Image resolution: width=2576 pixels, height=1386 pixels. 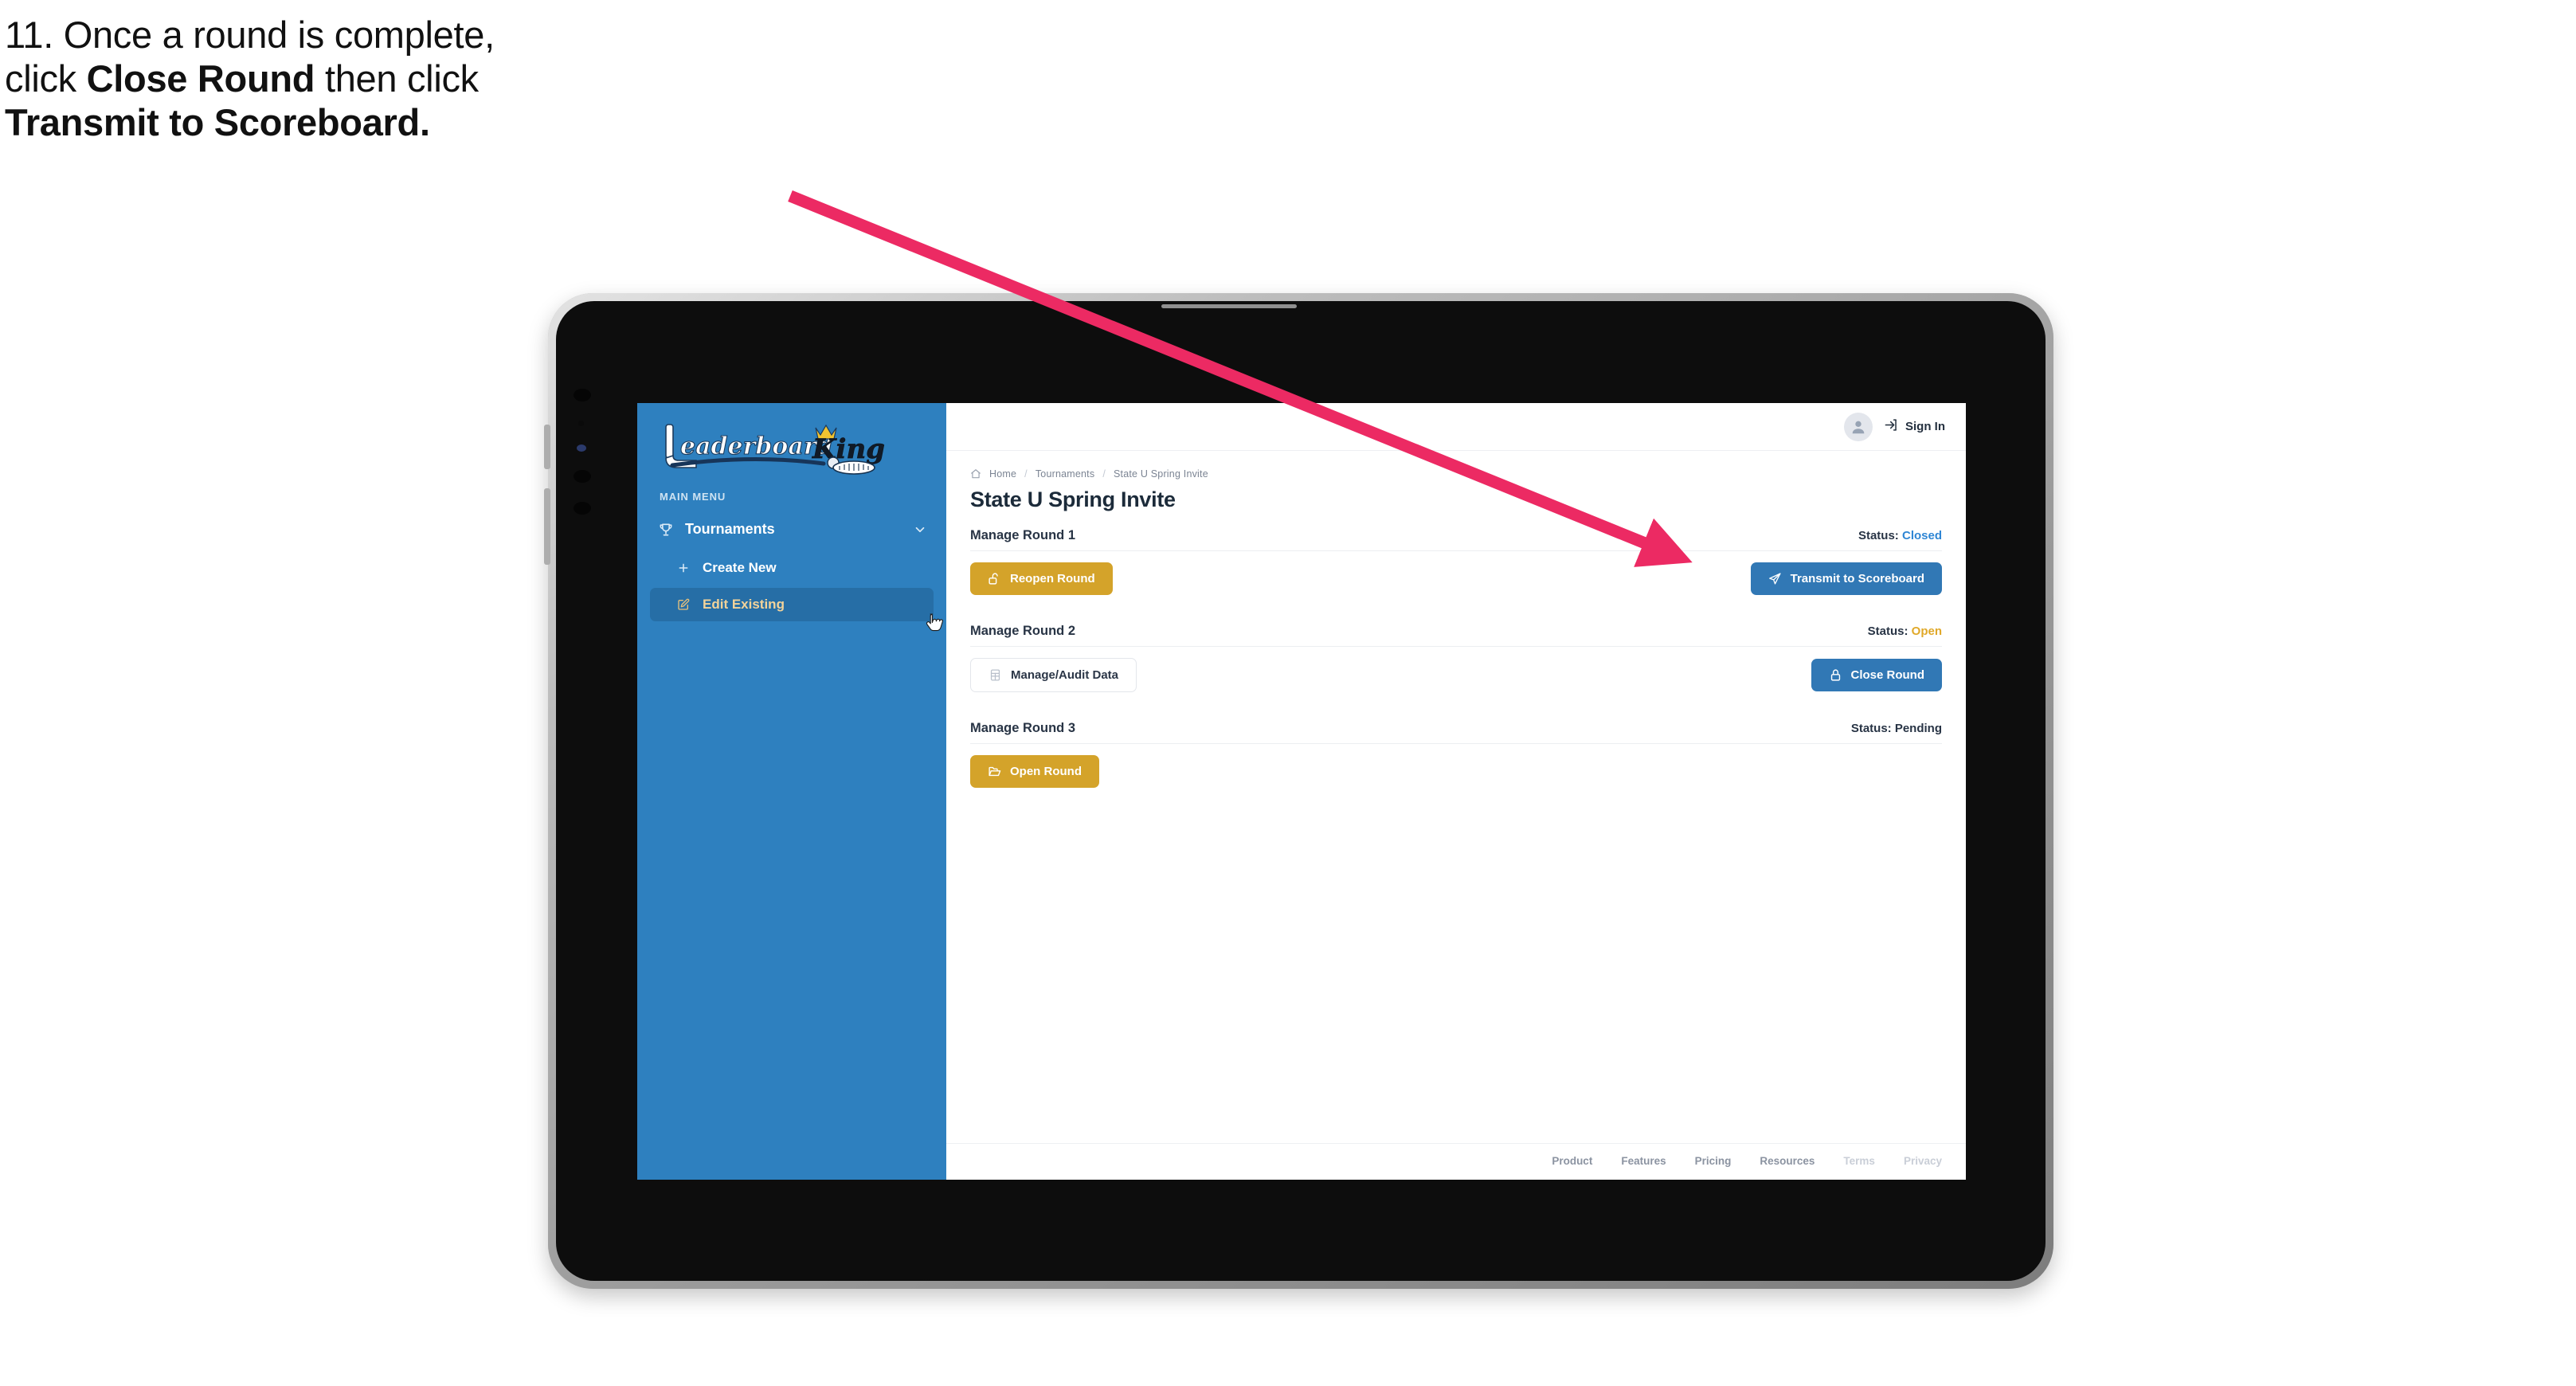 I want to click on round-3-actions: Open Round, so click(x=1456, y=776).